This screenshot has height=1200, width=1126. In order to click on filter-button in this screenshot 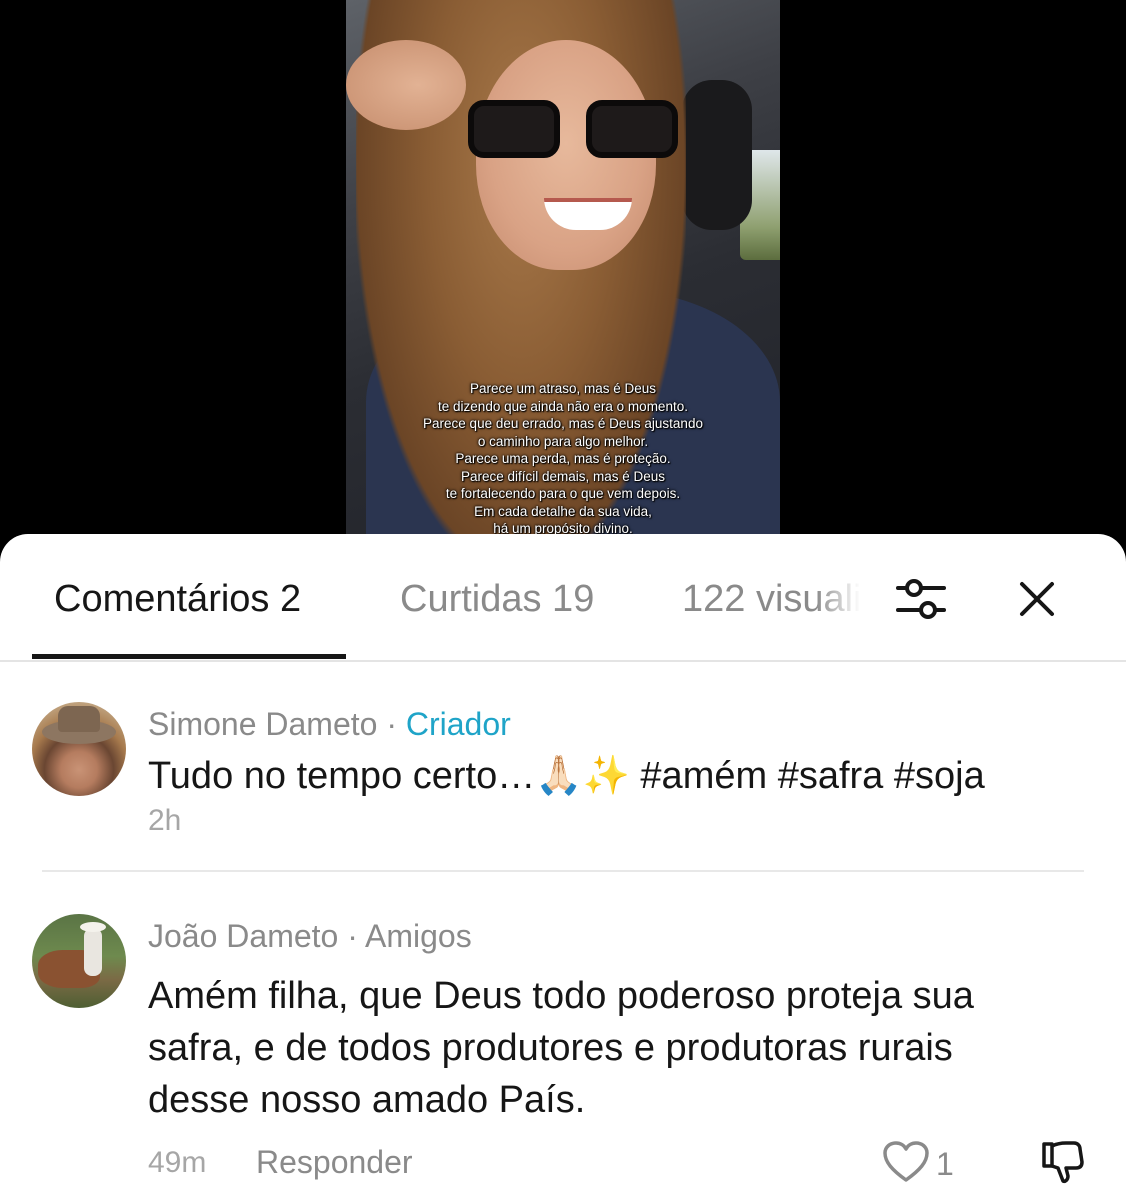, I will do `click(921, 599)`.